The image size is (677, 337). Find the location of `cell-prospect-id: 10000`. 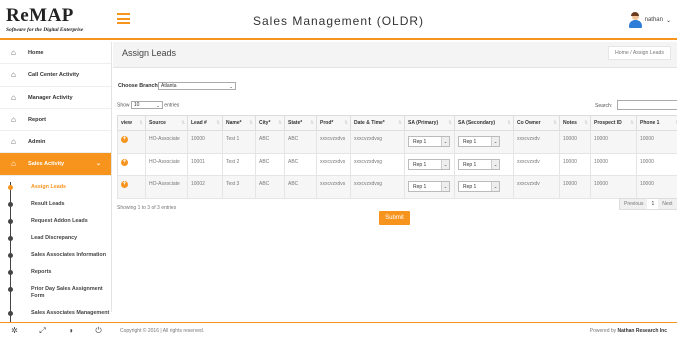

cell-prospect-id: 10000 is located at coordinates (613, 164).